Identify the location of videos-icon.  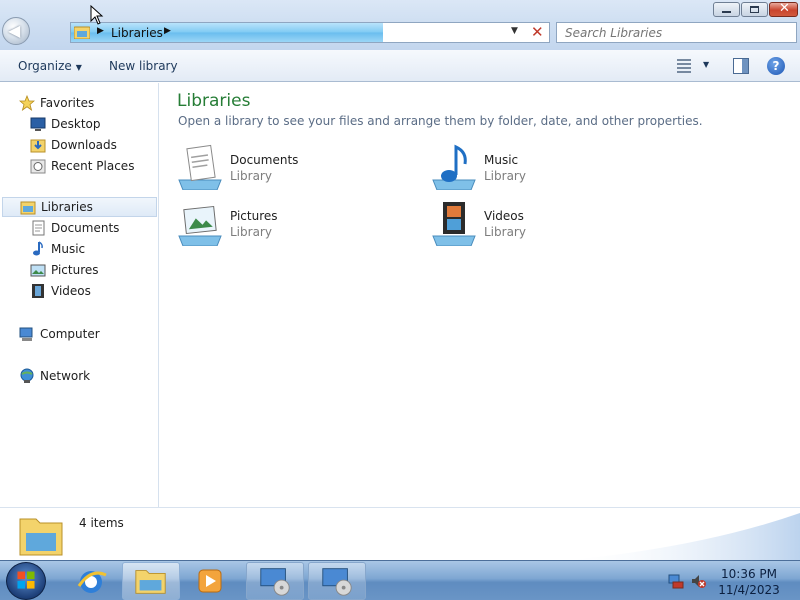
(38, 291).